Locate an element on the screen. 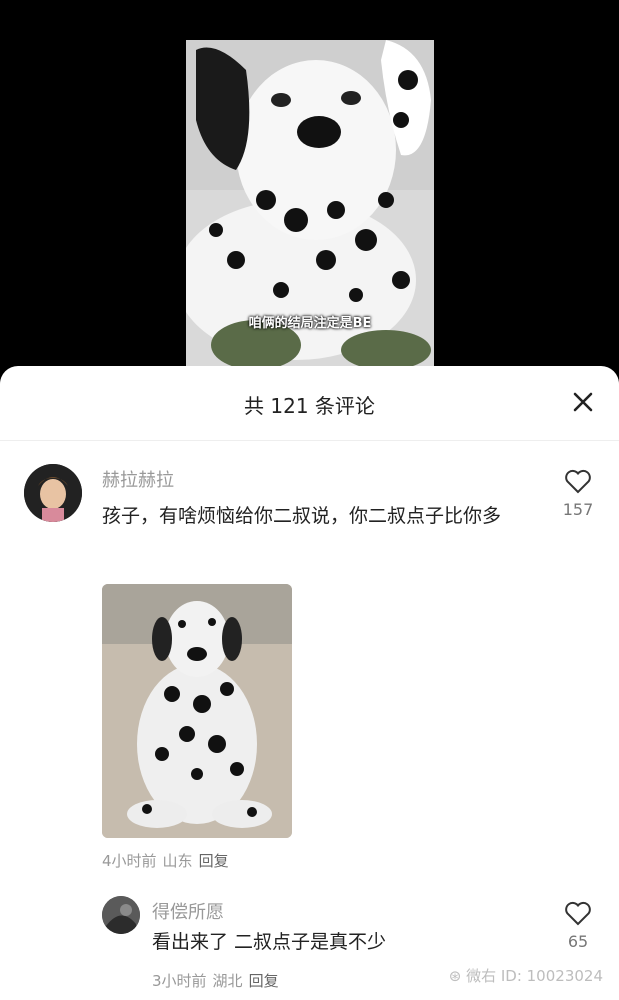 Image resolution: width=619 pixels, height=1000 pixels. comment-location: 山东 is located at coordinates (177, 861).